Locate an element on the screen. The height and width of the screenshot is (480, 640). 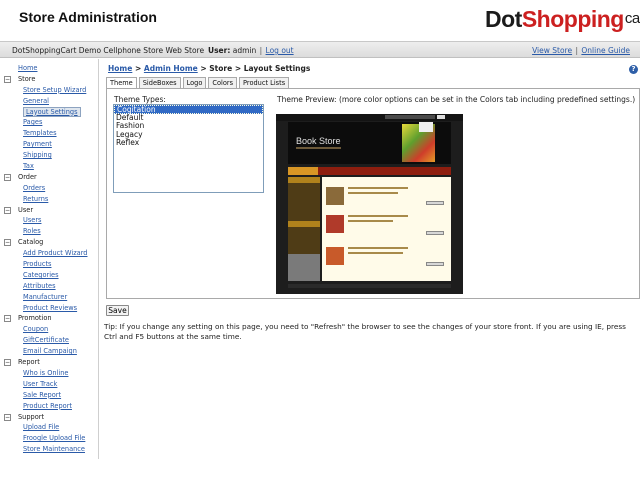
tab-logo: Logo is located at coordinates (194, 82).